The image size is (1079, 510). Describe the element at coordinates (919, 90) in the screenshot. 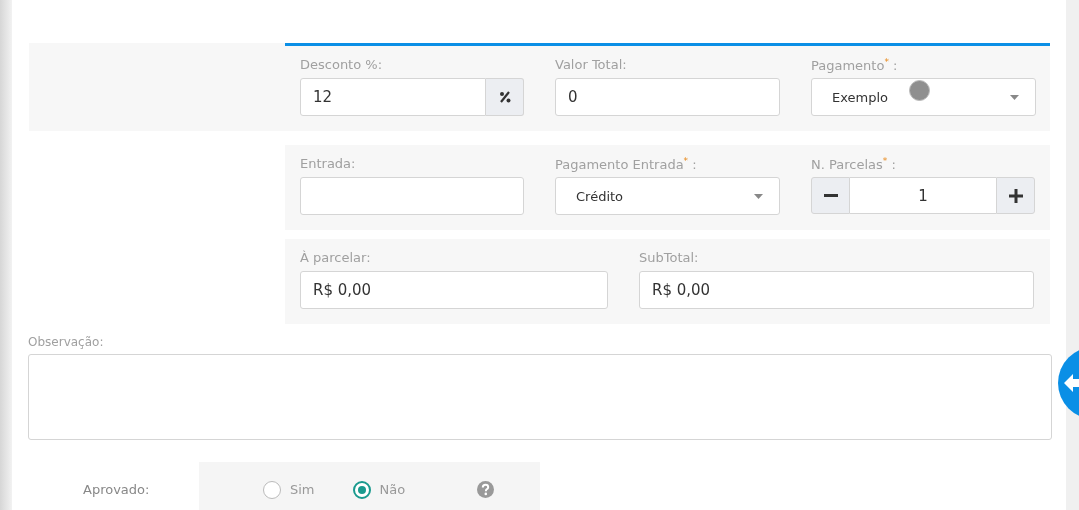

I see `dot-icon` at that location.